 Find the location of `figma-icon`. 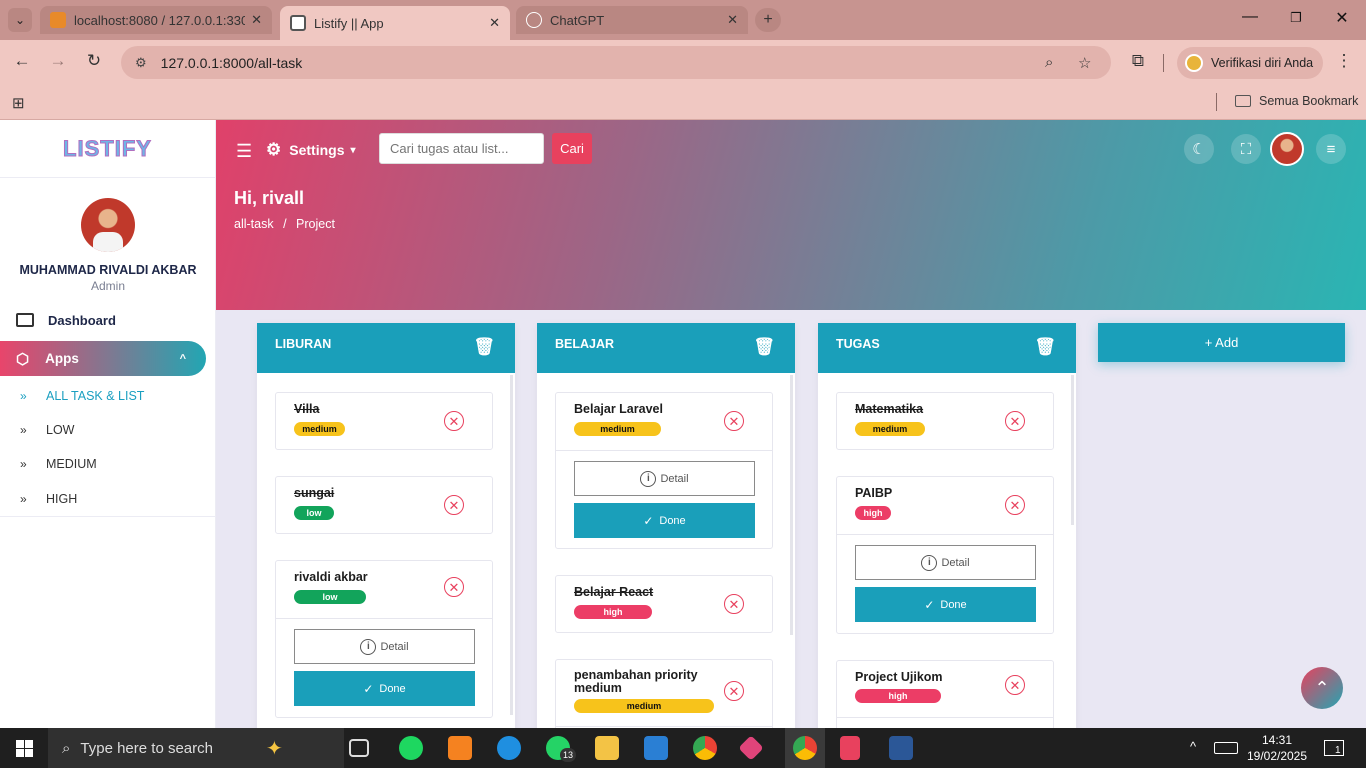

figma-icon is located at coordinates (850, 748).